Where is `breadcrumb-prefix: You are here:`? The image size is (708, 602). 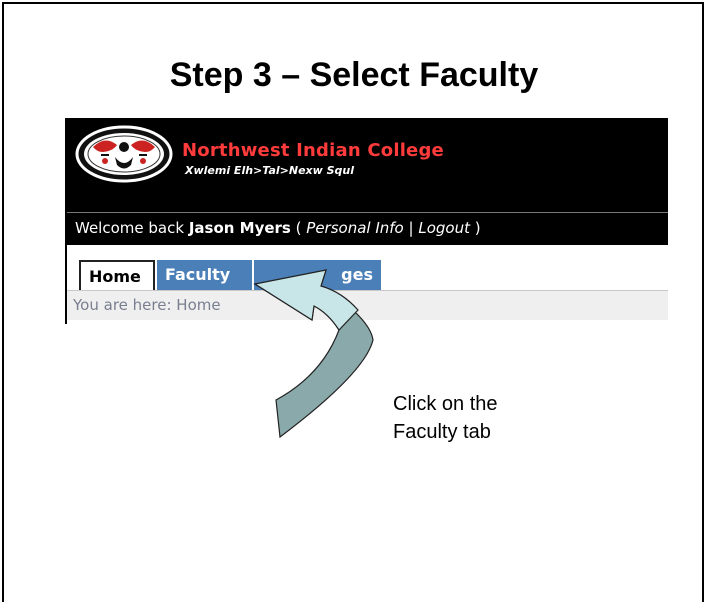
breadcrumb-prefix: You are here: is located at coordinates (122, 305).